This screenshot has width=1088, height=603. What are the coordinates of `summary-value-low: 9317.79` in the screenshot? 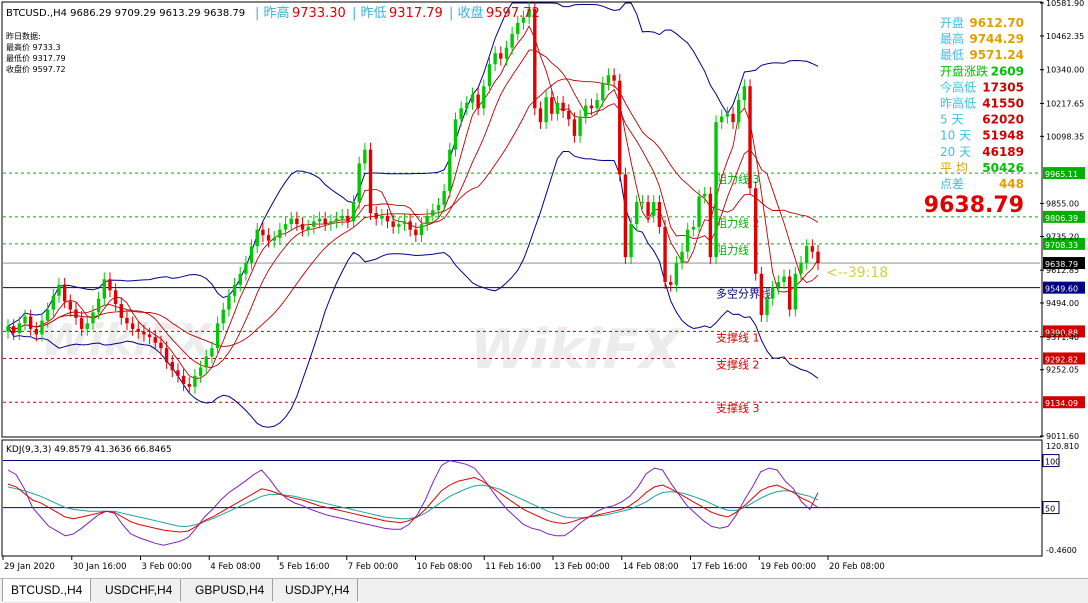 It's located at (416, 13).